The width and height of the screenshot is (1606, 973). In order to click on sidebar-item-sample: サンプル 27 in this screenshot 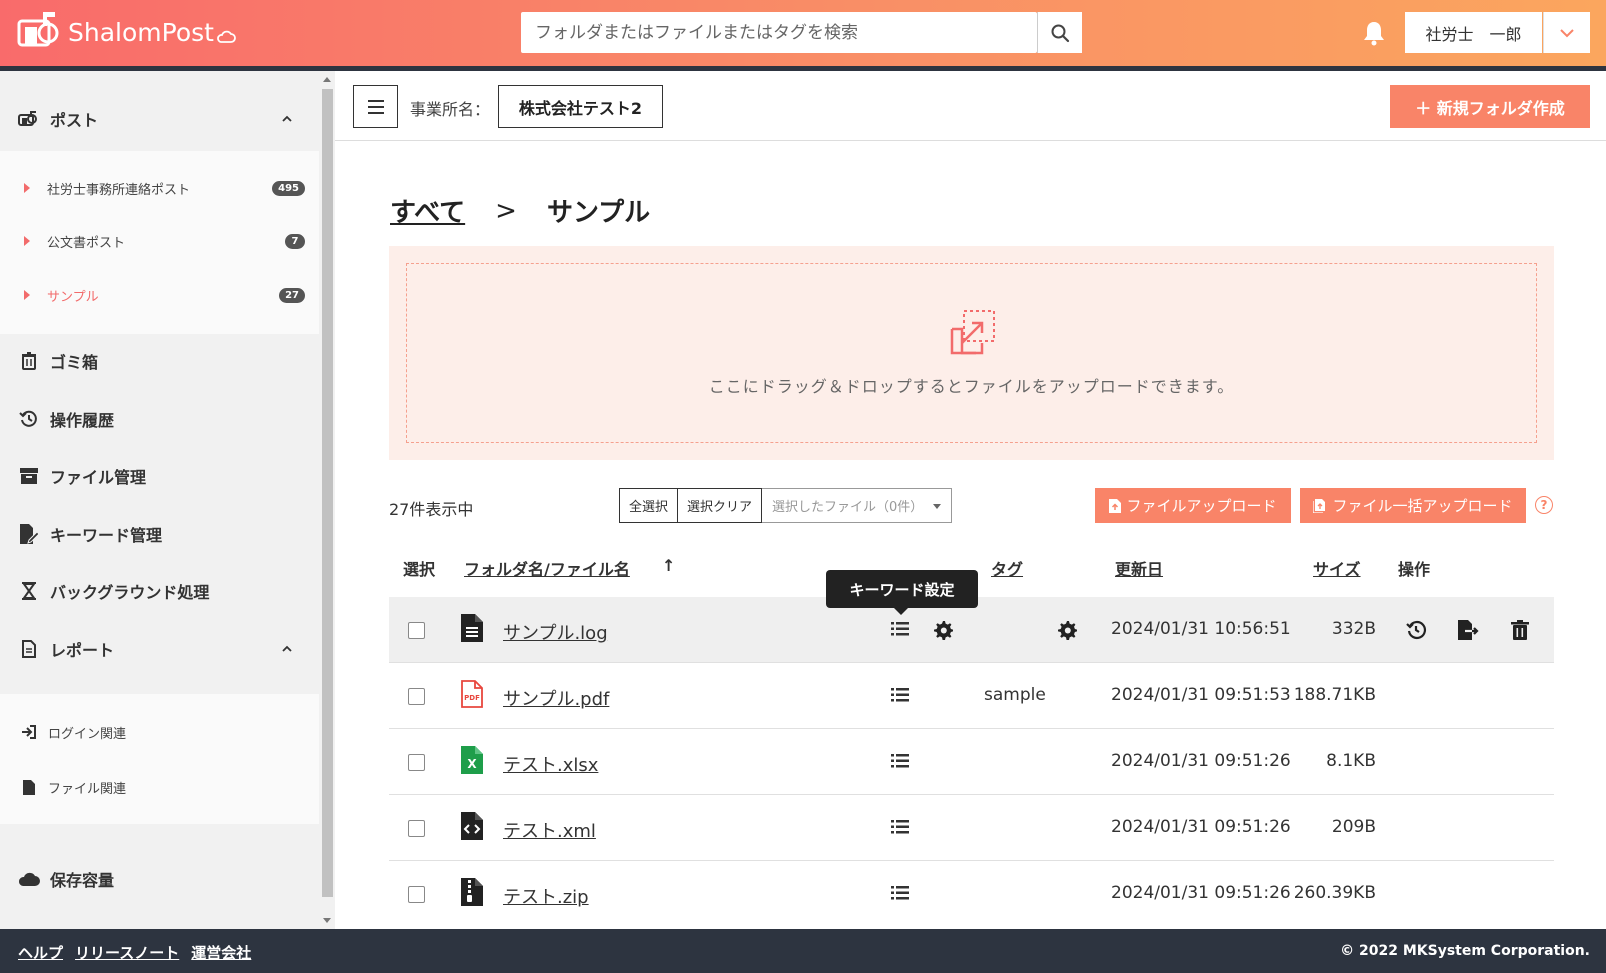, I will do `click(159, 295)`.